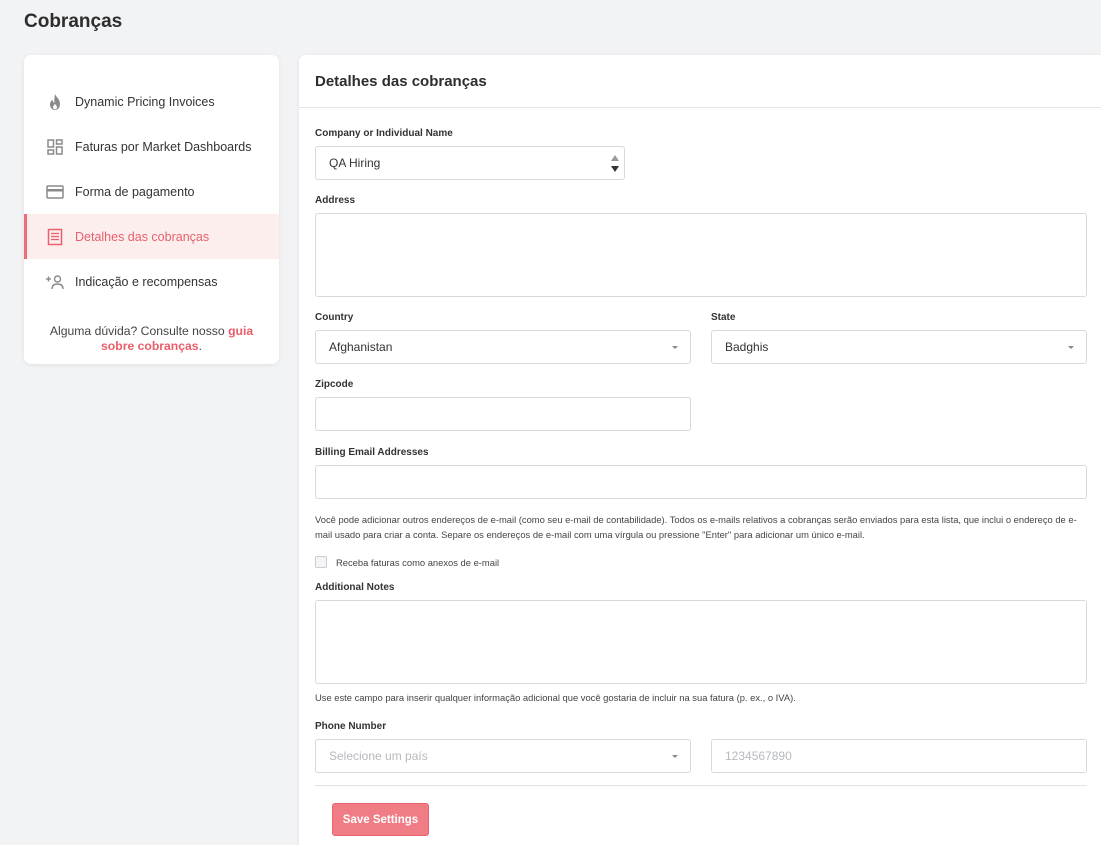 The width and height of the screenshot is (1101, 845). Describe the element at coordinates (139, 331) in the screenshot. I see `help-prefix: Alguma dúvida? Consulte nosso` at that location.